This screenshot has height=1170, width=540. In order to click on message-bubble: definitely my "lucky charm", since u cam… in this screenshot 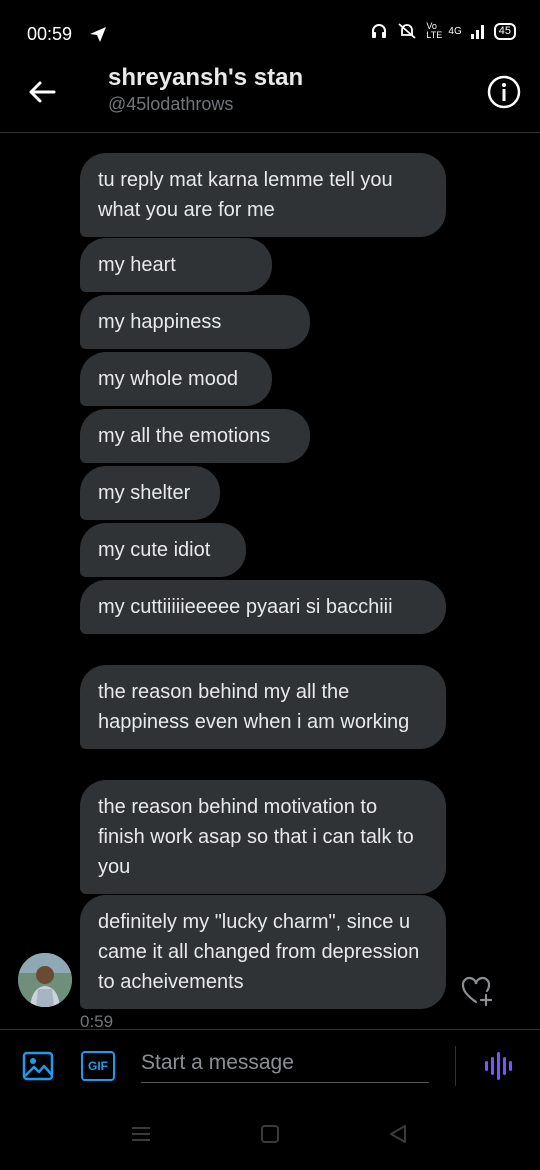, I will do `click(263, 952)`.